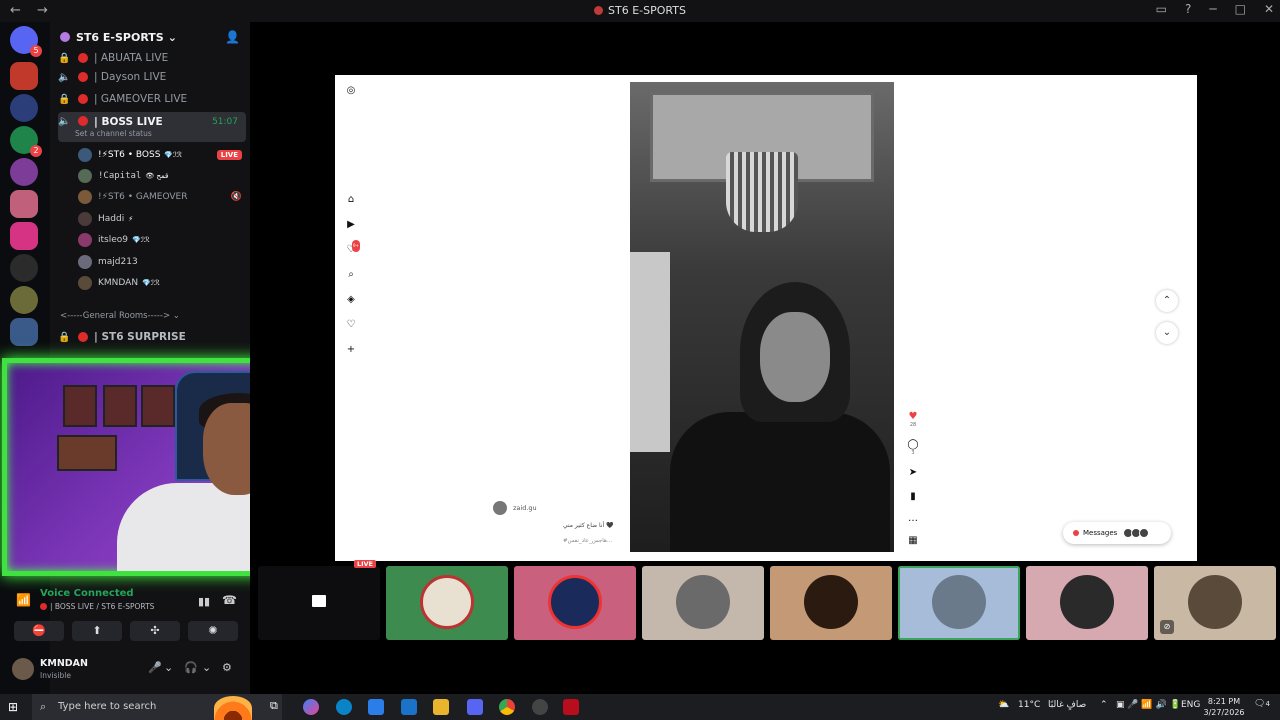  I want to click on voice-member: !Capital 👁 قمح, so click(163, 176).